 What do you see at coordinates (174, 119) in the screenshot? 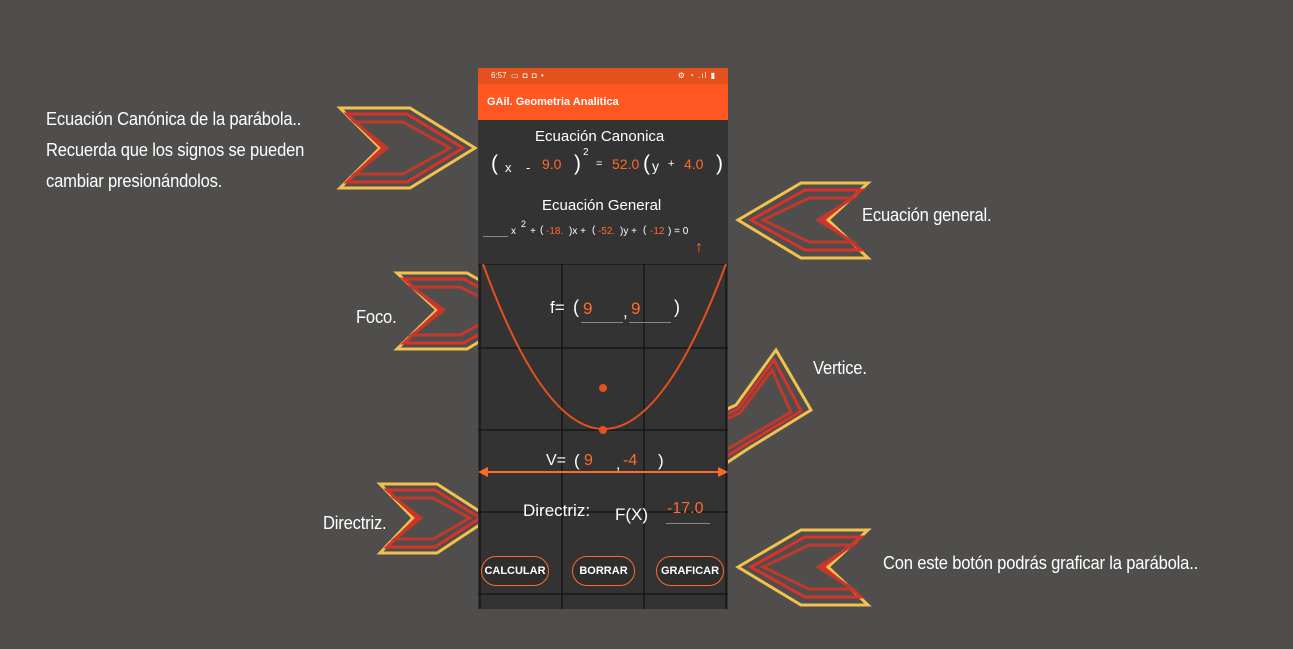
I see `canonical-annotation-line-1: Ecuación Canónica de la parábola..` at bounding box center [174, 119].